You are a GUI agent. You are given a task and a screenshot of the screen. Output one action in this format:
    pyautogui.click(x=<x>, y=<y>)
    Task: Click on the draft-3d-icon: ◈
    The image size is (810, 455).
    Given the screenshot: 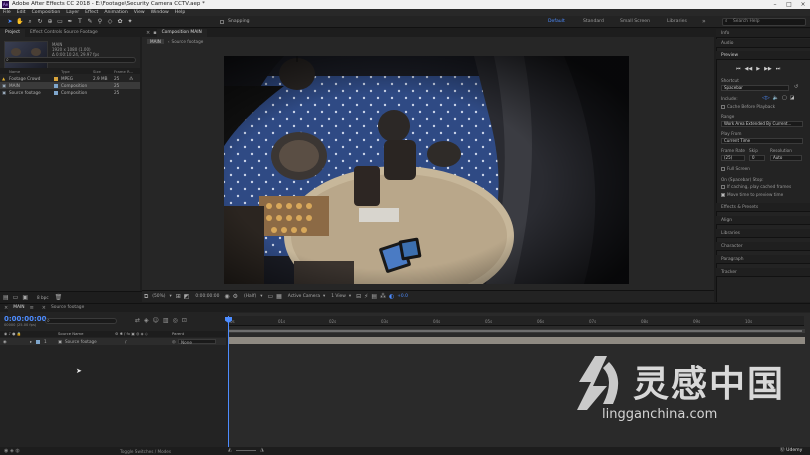 What is the action you would take?
    pyautogui.click(x=146, y=320)
    